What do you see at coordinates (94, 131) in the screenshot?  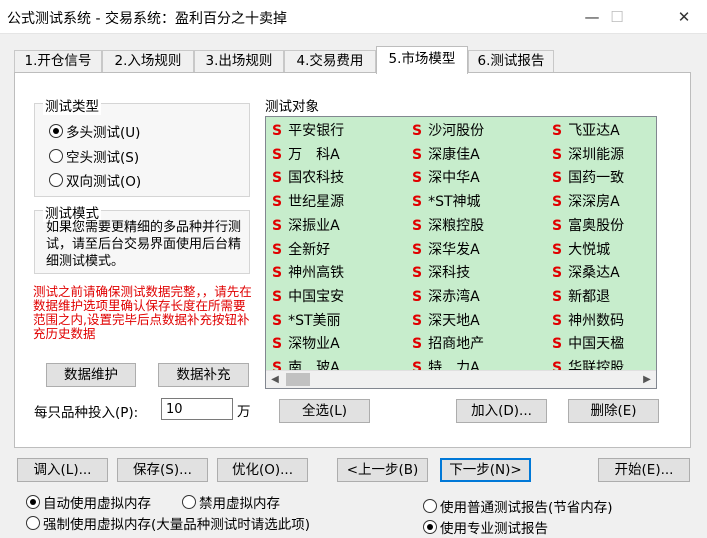 I see `radio-long-test: 多头测试(U)` at bounding box center [94, 131].